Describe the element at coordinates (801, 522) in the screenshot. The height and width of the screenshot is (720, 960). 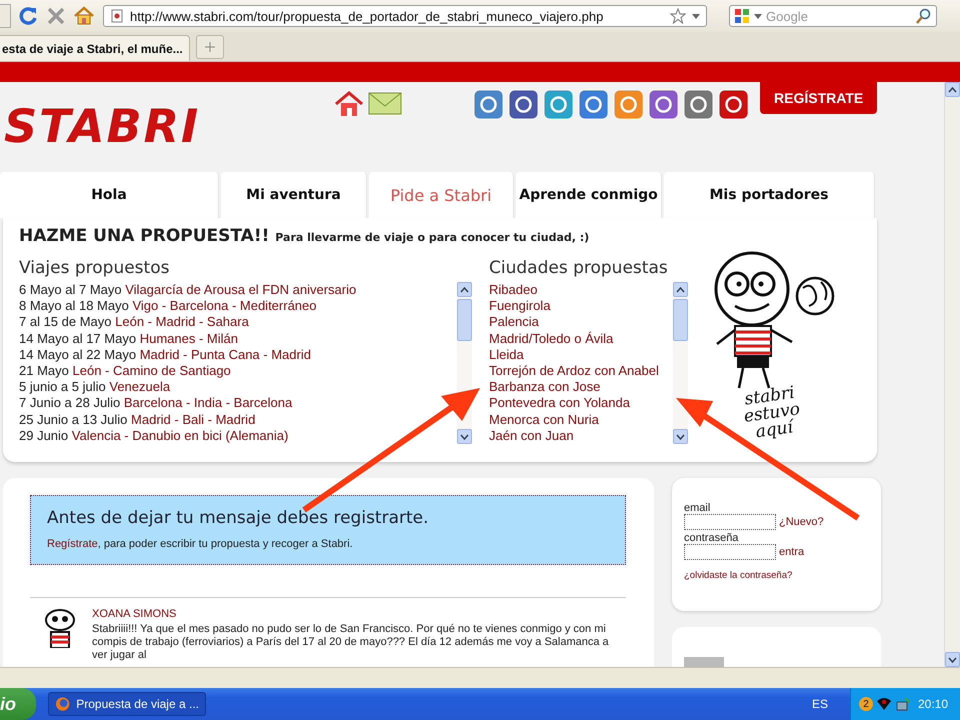
I see `signup-link: ¿Nuevo?` at that location.